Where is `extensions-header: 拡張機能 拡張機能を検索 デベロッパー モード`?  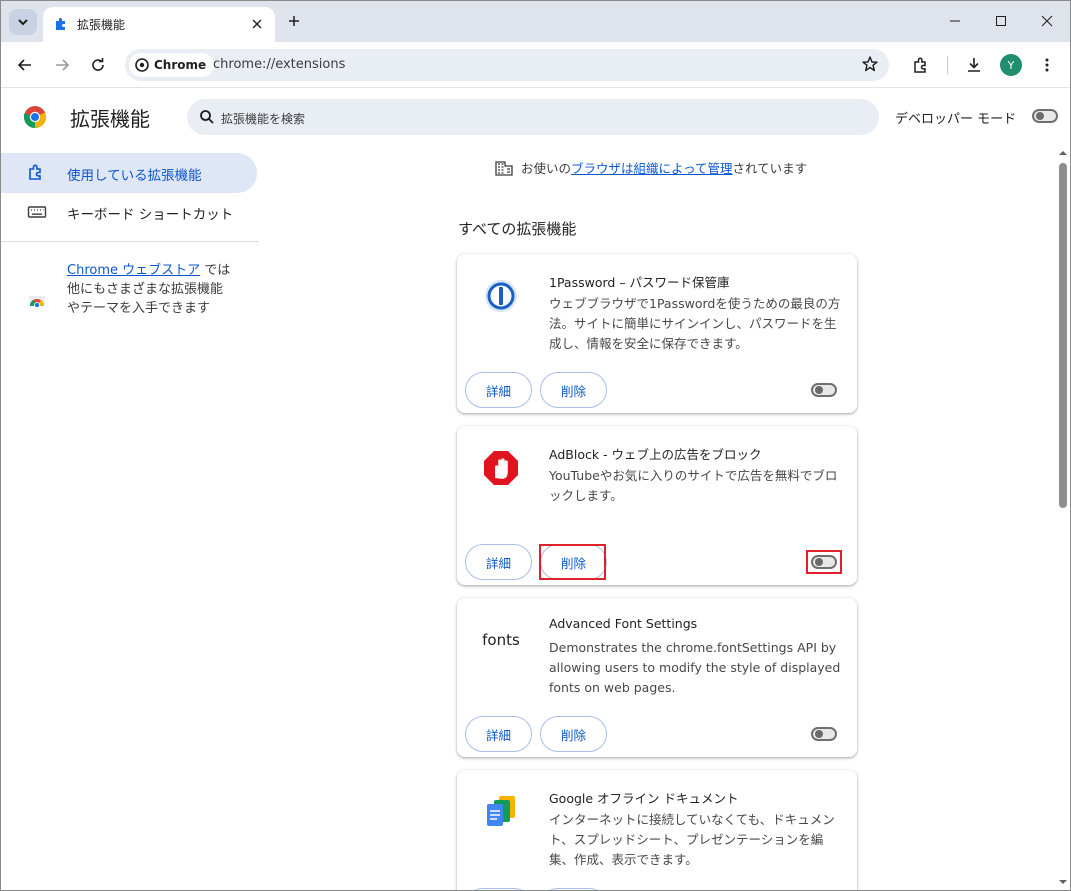 extensions-header: 拡張機能 拡張機能を検索 デベロッパー モード is located at coordinates (535, 117).